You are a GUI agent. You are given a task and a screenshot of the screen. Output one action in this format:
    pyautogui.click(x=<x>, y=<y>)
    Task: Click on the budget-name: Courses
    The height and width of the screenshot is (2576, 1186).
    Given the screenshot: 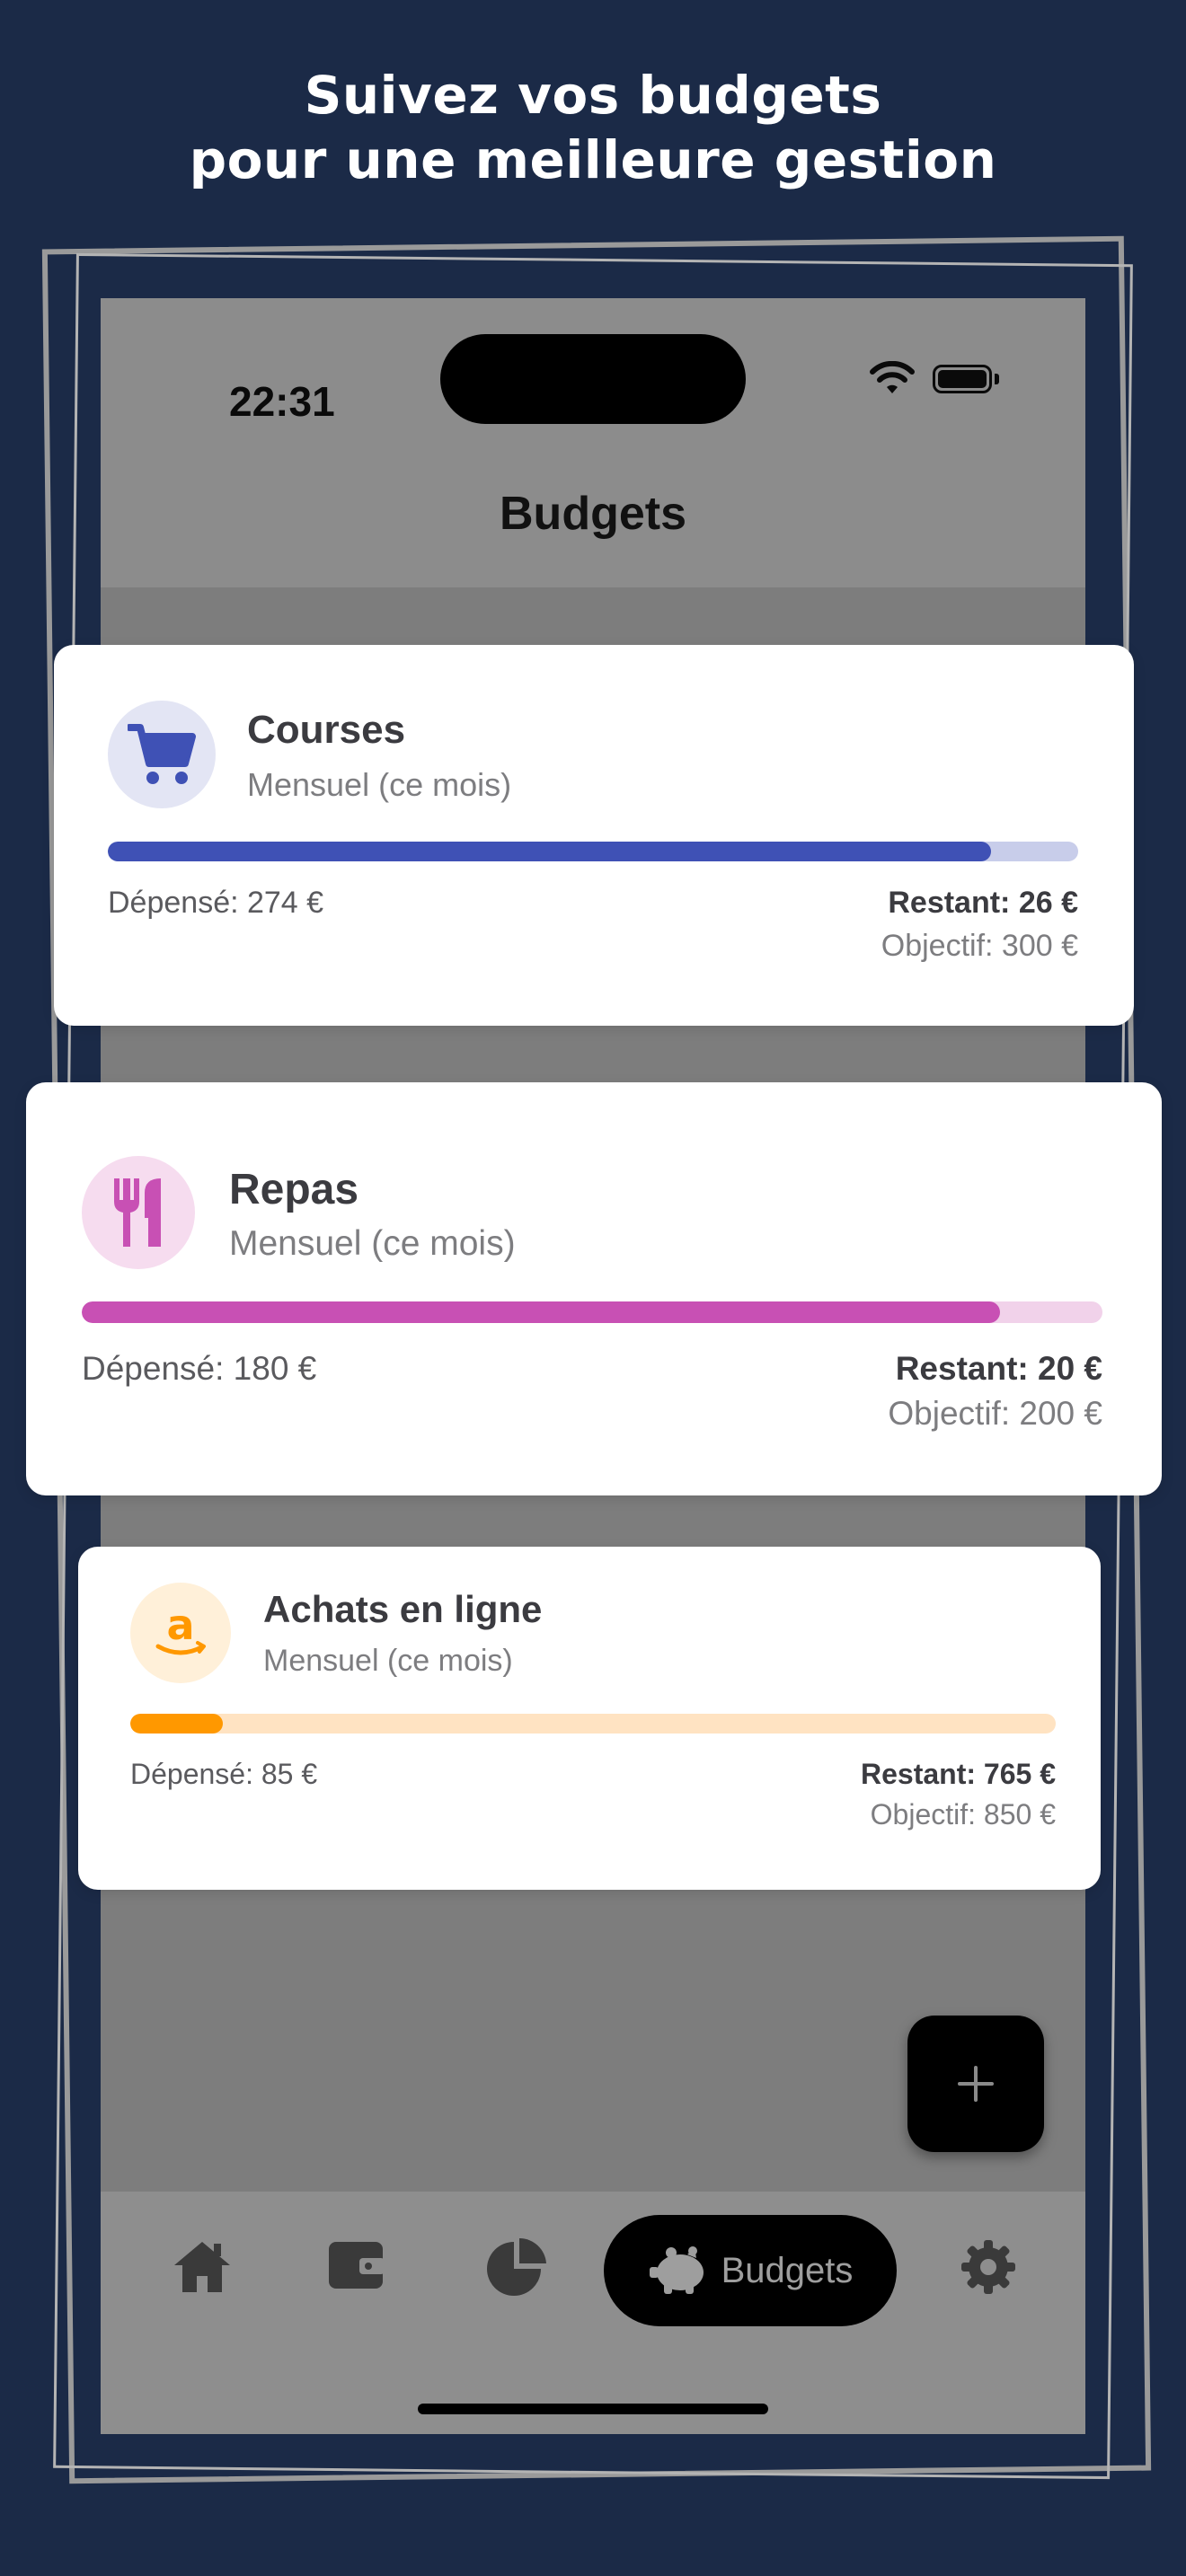 What is the action you would take?
    pyautogui.click(x=326, y=730)
    